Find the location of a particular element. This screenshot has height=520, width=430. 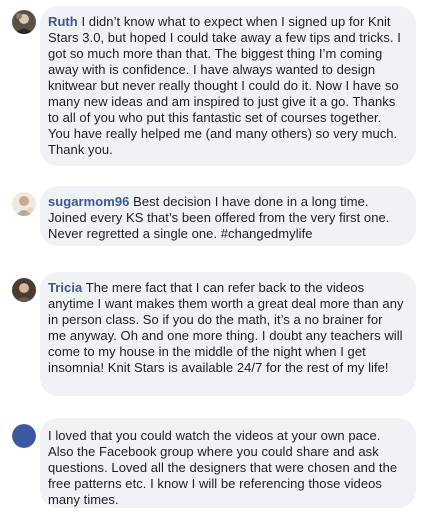

sugarmom96-avatar is located at coordinates (24, 204).